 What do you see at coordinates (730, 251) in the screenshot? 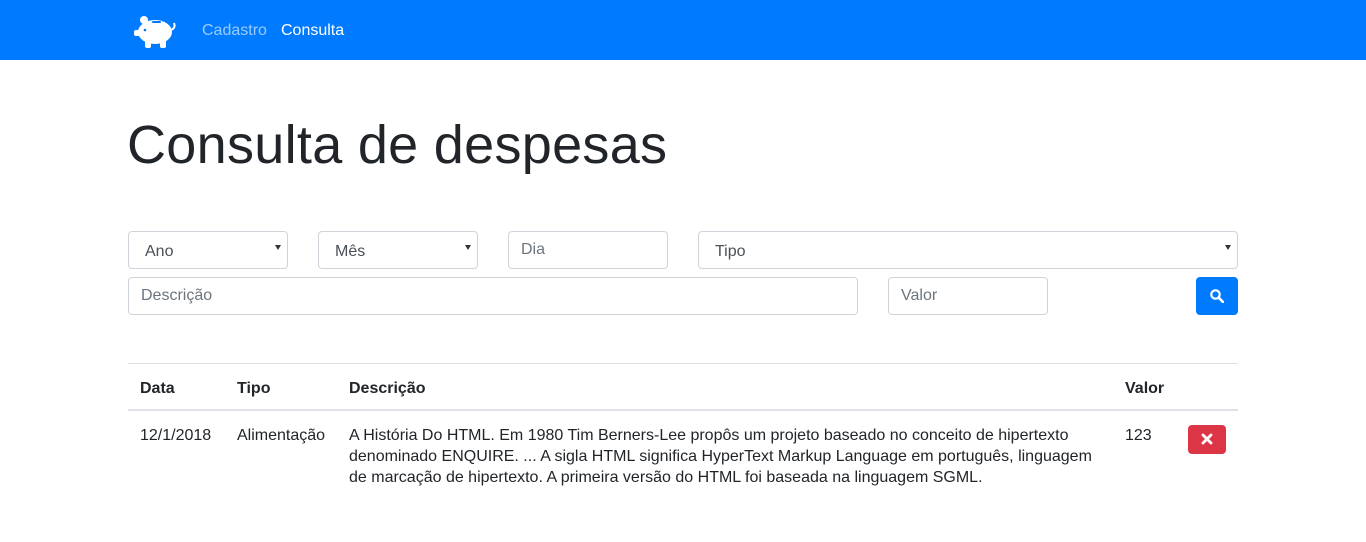
I see `tipo-select-value: Tipo` at bounding box center [730, 251].